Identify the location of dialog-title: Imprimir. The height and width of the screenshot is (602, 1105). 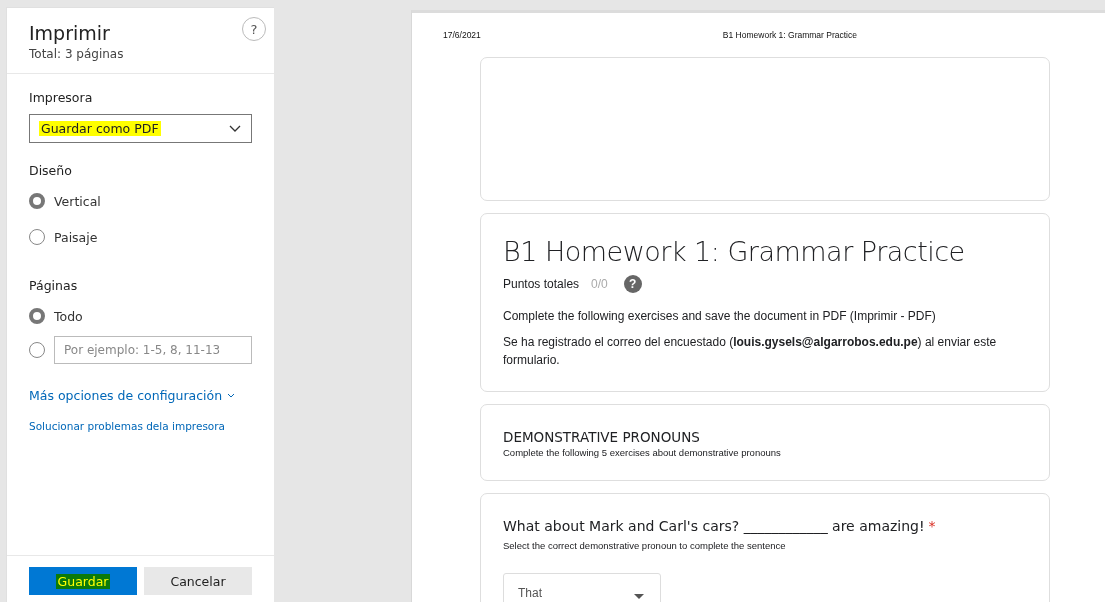
(70, 33).